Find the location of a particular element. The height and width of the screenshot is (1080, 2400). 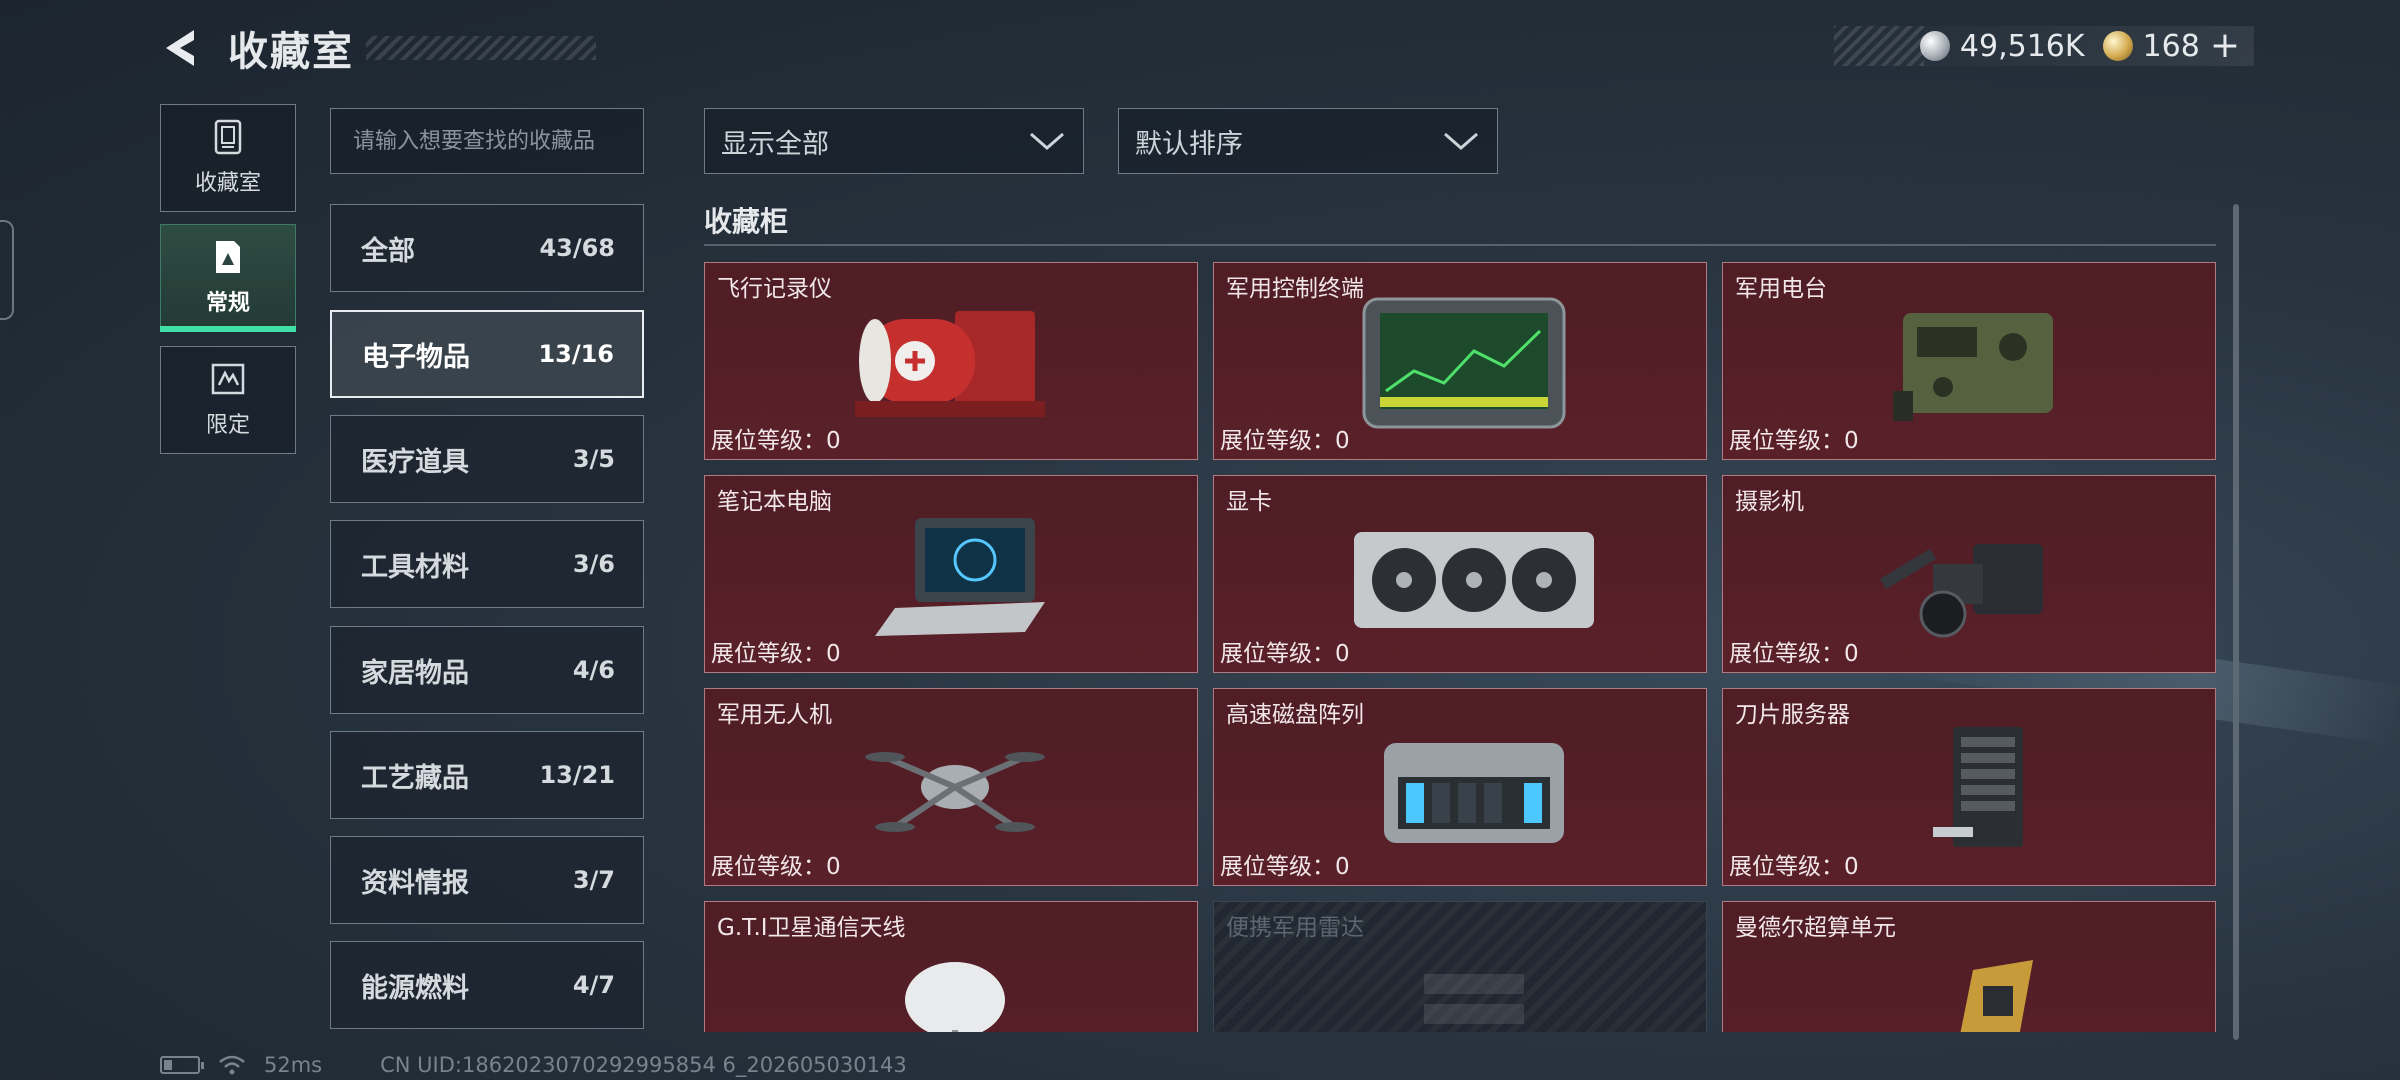

currency-bar: 49,516K 168 + is located at coordinates (2044, 46).